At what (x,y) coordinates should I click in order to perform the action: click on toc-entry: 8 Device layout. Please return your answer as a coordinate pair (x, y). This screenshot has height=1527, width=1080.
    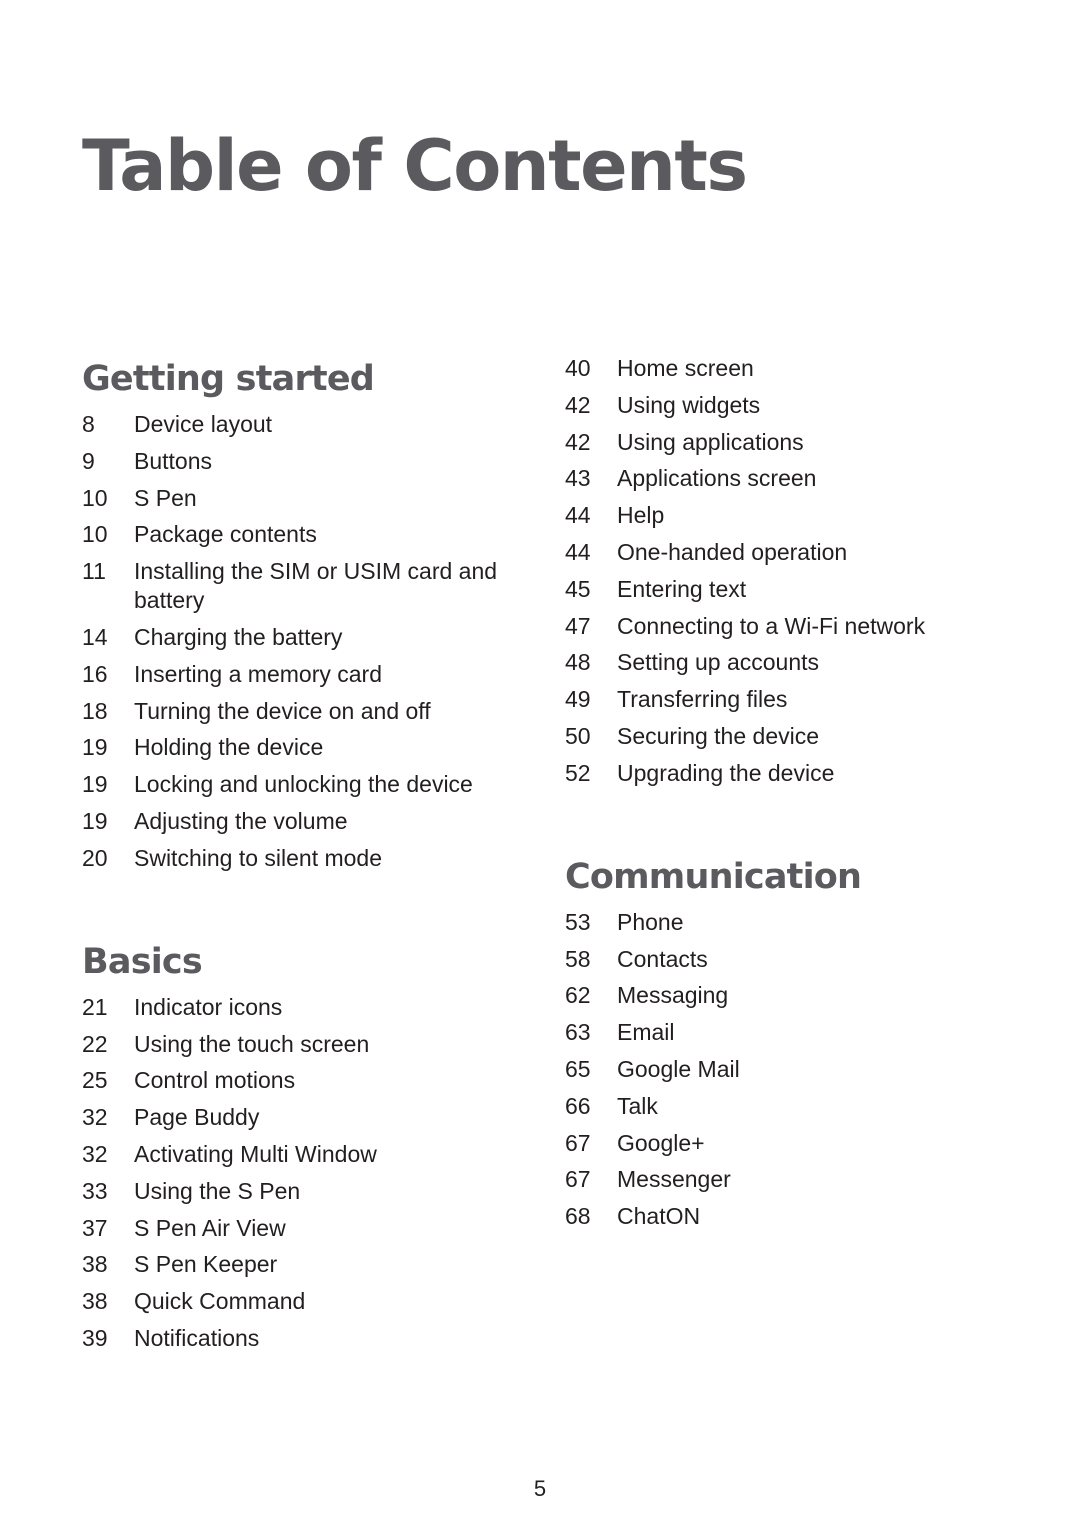
    Looking at the image, I should click on (292, 424).